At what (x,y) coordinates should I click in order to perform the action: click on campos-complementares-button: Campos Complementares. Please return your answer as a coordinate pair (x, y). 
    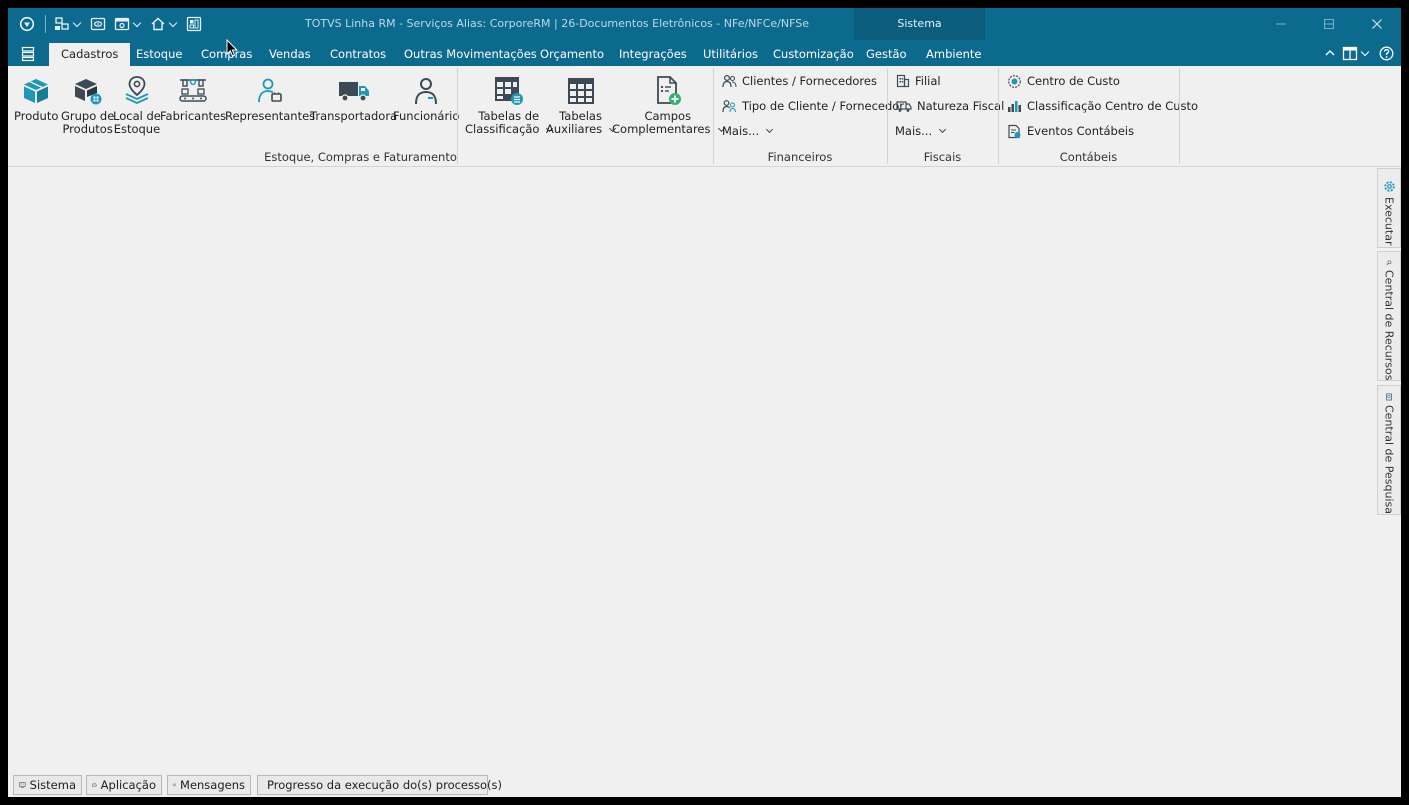
    Looking at the image, I should click on (668, 104).